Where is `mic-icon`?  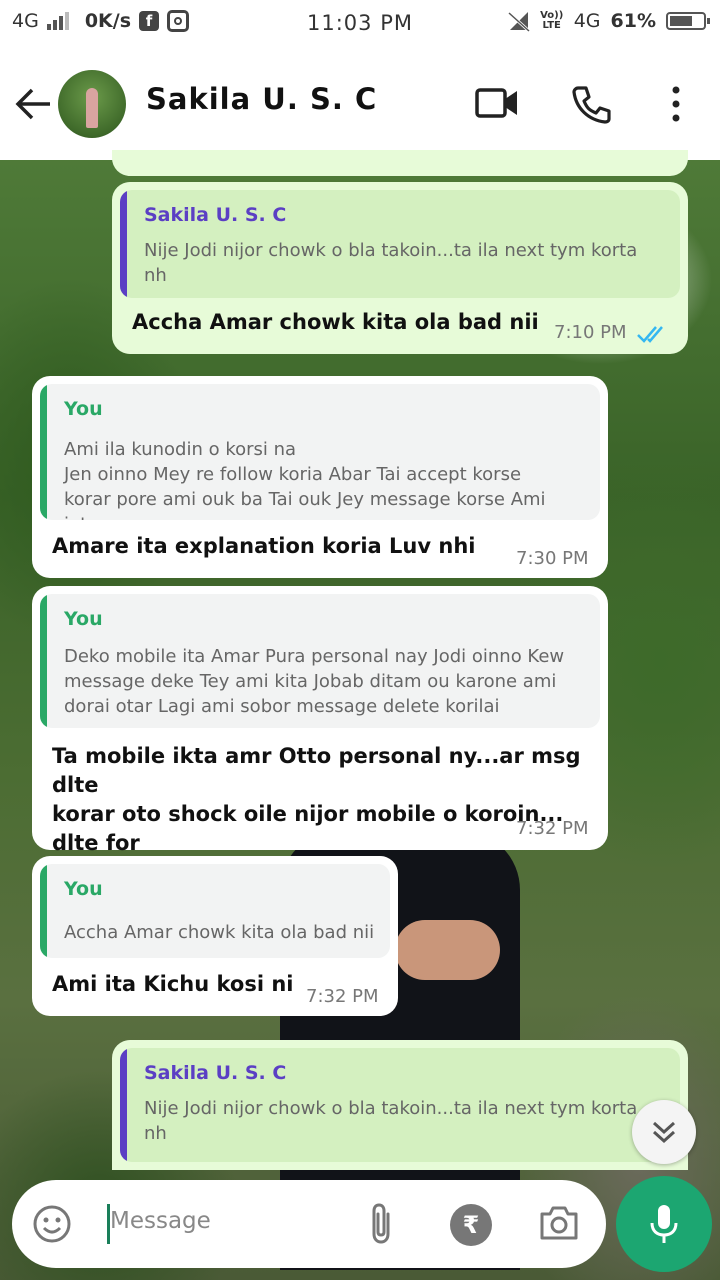
mic-icon is located at coordinates (664, 1224).